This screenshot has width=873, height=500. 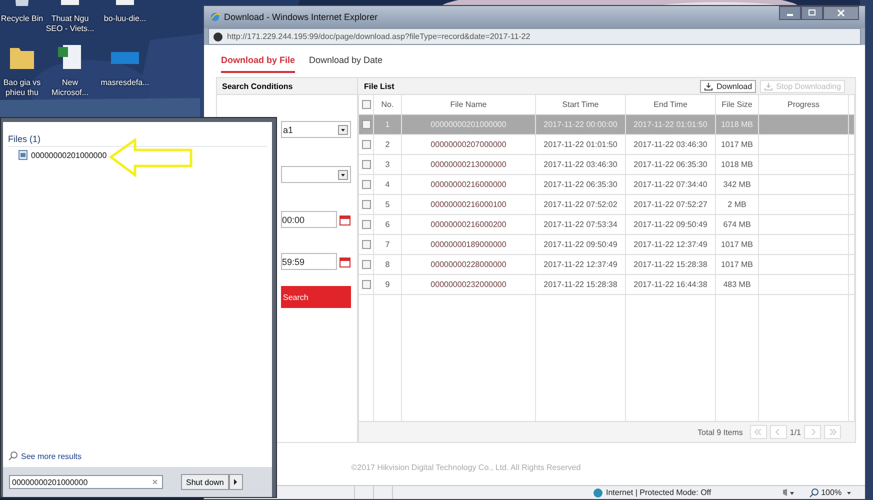 What do you see at coordinates (388, 164) in the screenshot?
I see `table-cell: 3` at bounding box center [388, 164].